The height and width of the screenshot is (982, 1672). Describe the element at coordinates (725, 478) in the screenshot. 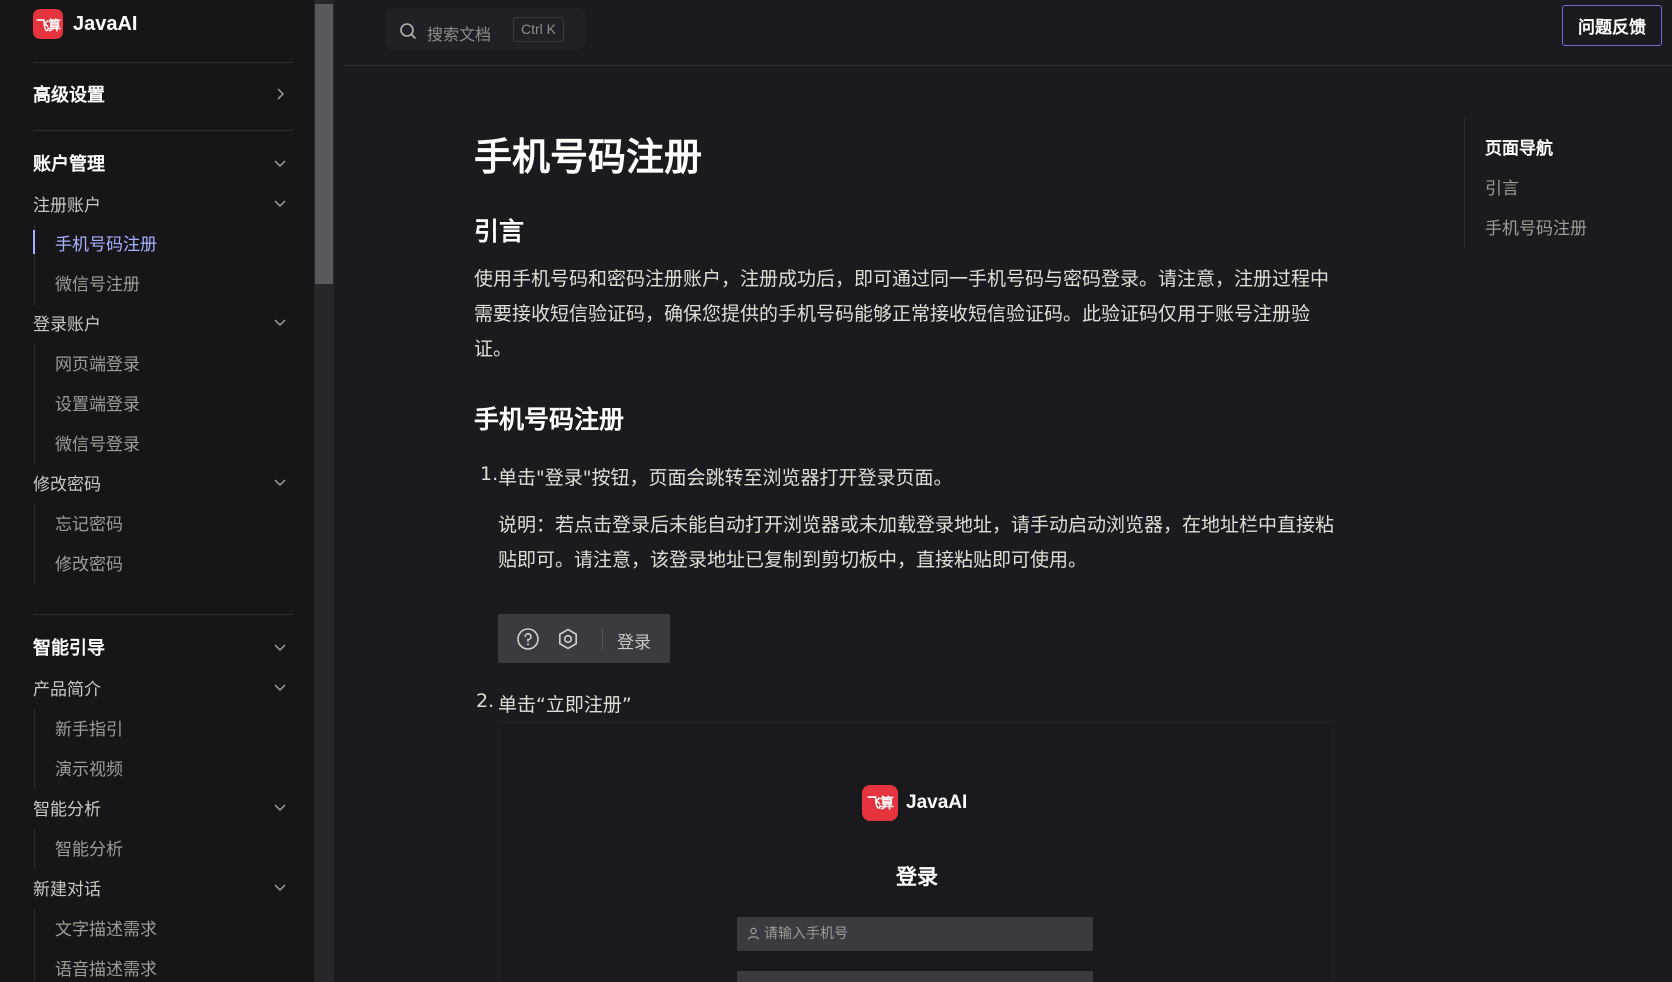

I see `step-text: 单击"登录"按钮，页面会跳转至浏览器打开登录页面。` at that location.